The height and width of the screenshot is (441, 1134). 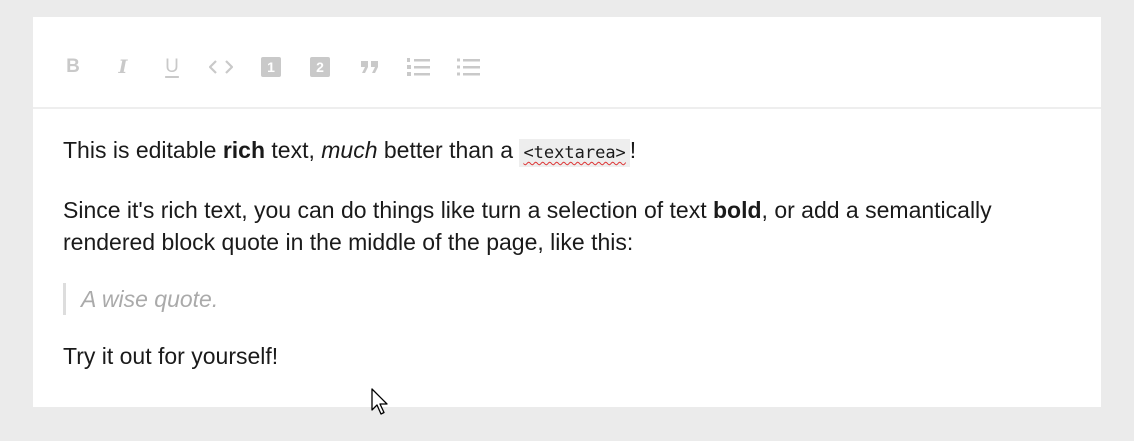 I want to click on bold-icon: B, so click(x=73, y=66).